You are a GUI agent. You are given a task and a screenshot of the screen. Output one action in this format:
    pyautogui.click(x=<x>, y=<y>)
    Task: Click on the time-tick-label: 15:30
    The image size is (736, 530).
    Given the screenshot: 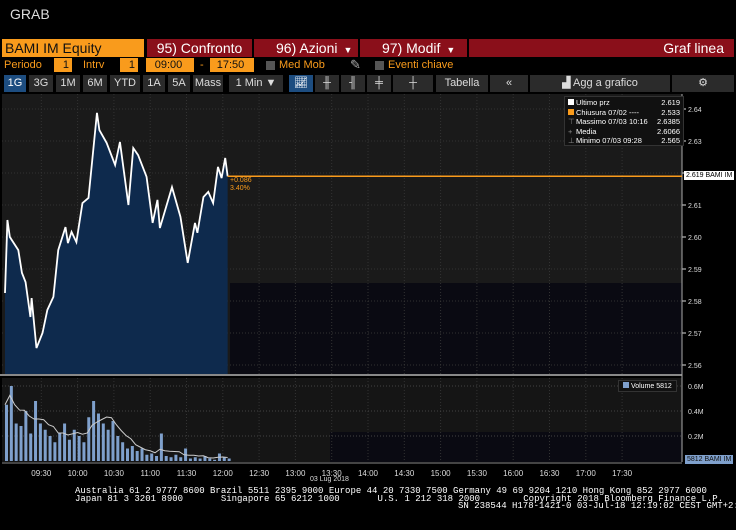 What is the action you would take?
    pyautogui.click(x=477, y=473)
    